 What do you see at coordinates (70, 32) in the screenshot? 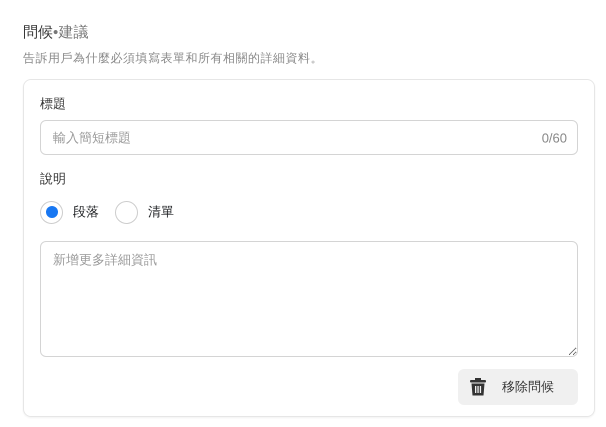
I see `heading-suffix: •建議` at bounding box center [70, 32].